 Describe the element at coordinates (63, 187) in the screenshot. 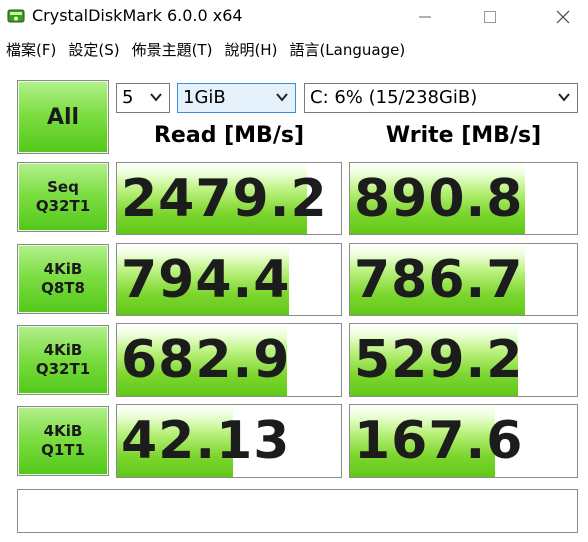

I see `test-label-line1: Seq` at that location.